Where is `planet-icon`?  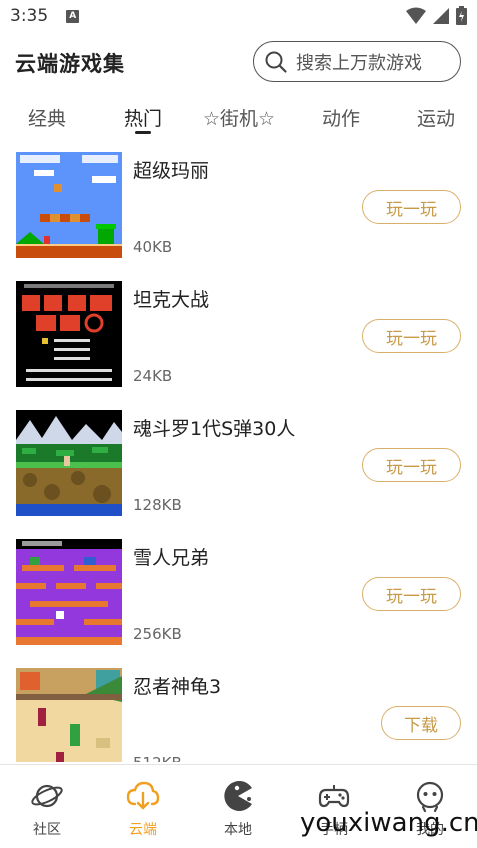 planet-icon is located at coordinates (47, 796).